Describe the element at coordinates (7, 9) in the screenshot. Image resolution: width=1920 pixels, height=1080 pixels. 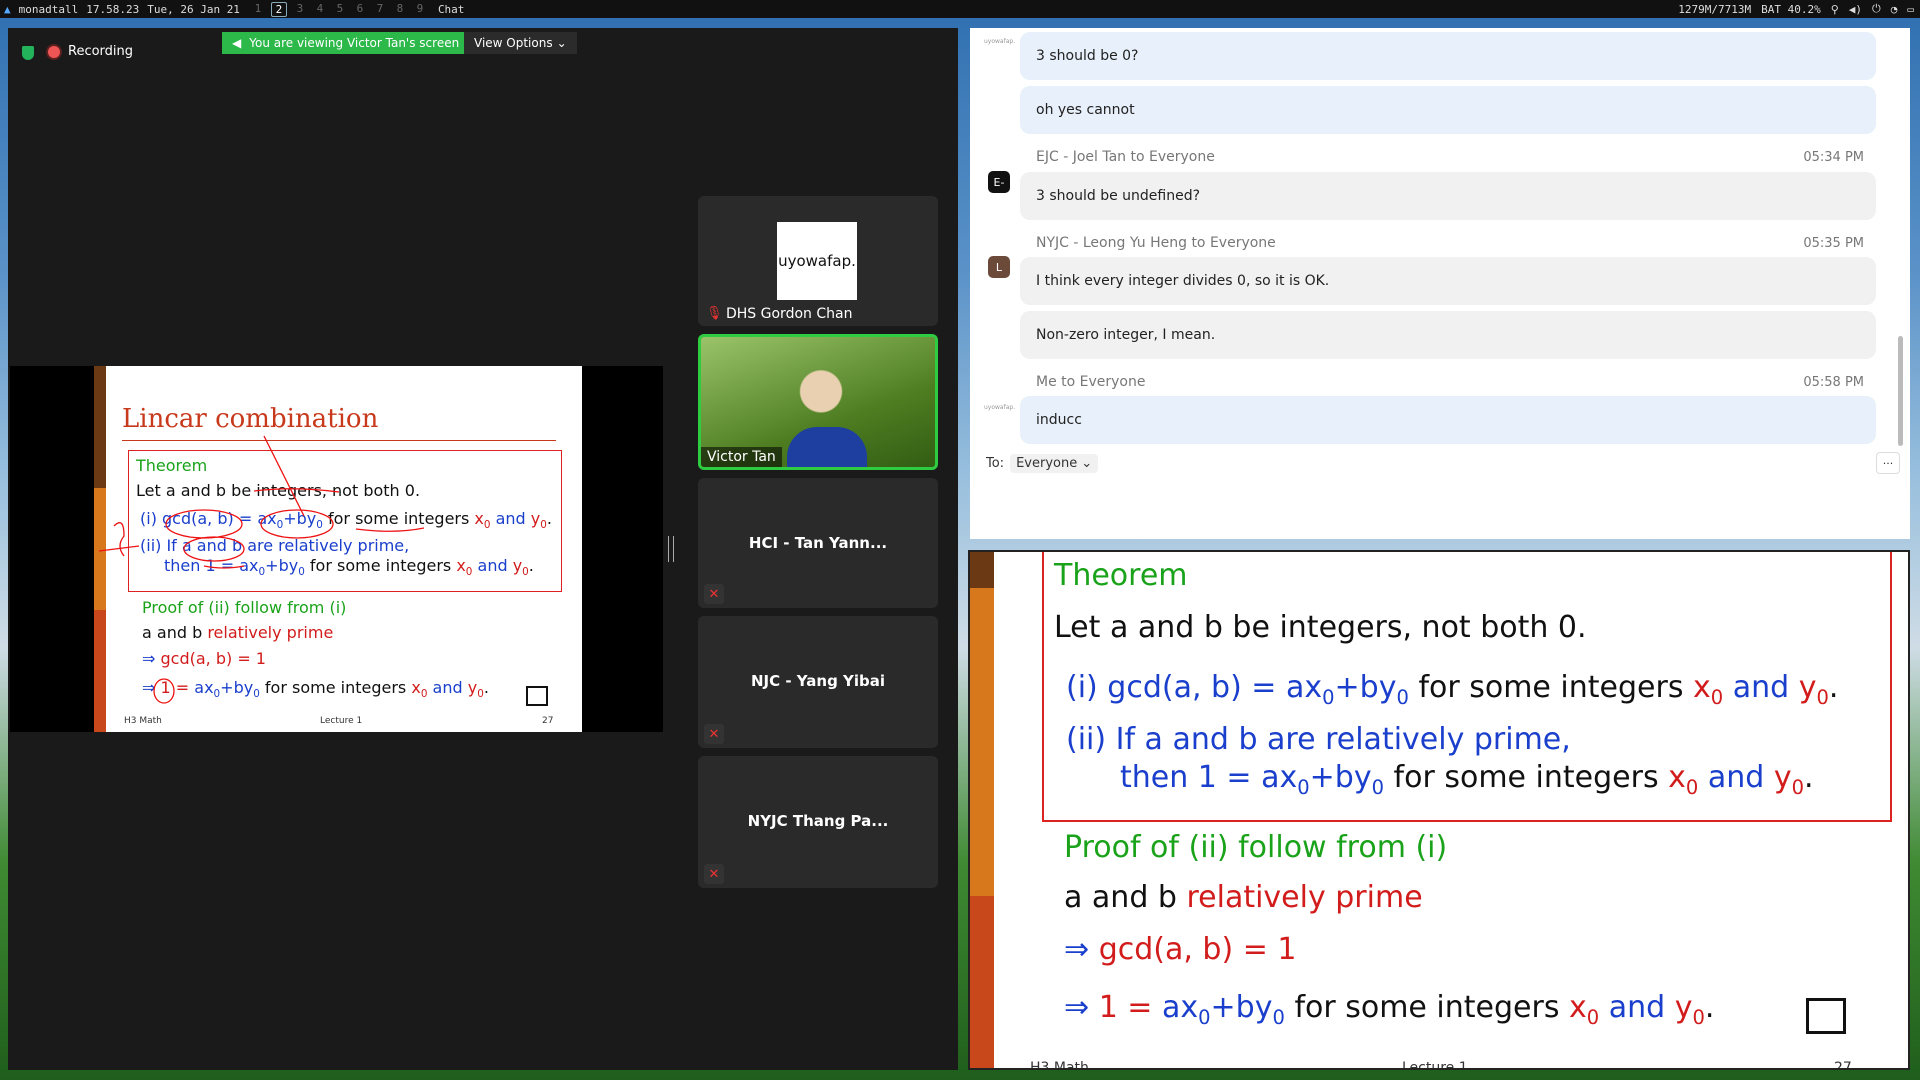
I see `logo-icon: ▲` at that location.